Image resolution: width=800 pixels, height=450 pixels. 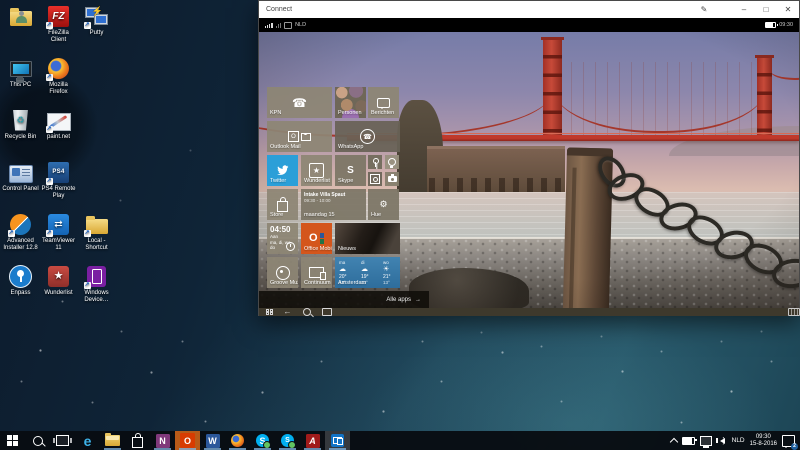 I want to click on tile-camera-small, so click(x=392, y=179).